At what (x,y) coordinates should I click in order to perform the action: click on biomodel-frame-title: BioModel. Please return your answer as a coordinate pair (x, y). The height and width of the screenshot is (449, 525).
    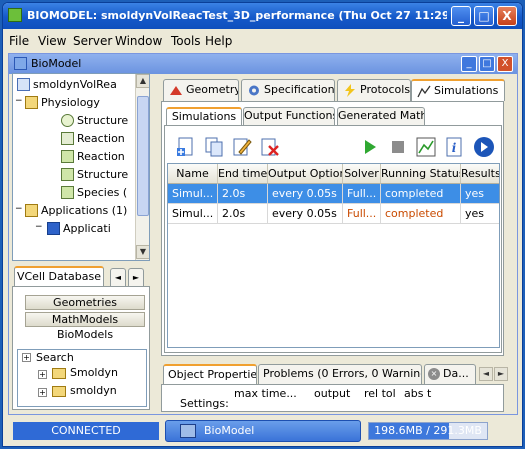
    Looking at the image, I should click on (56, 63).